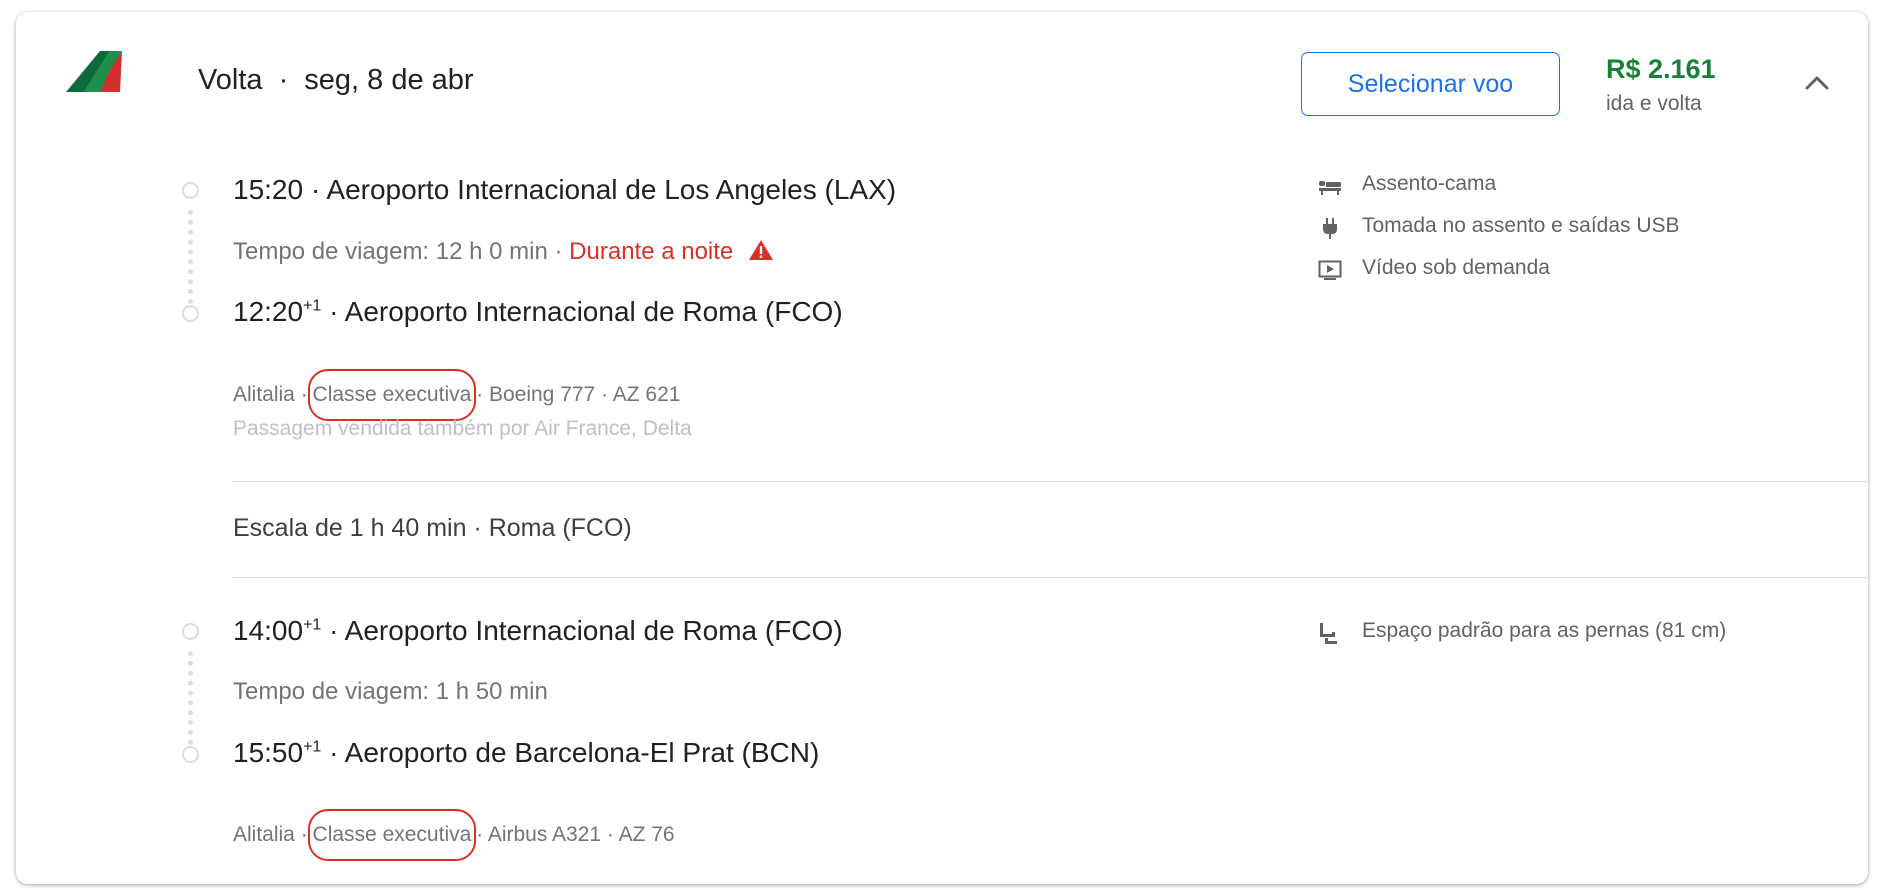 The height and width of the screenshot is (890, 1882). Describe the element at coordinates (542, 394) in the screenshot. I see `aircraft: Boeing 777` at that location.